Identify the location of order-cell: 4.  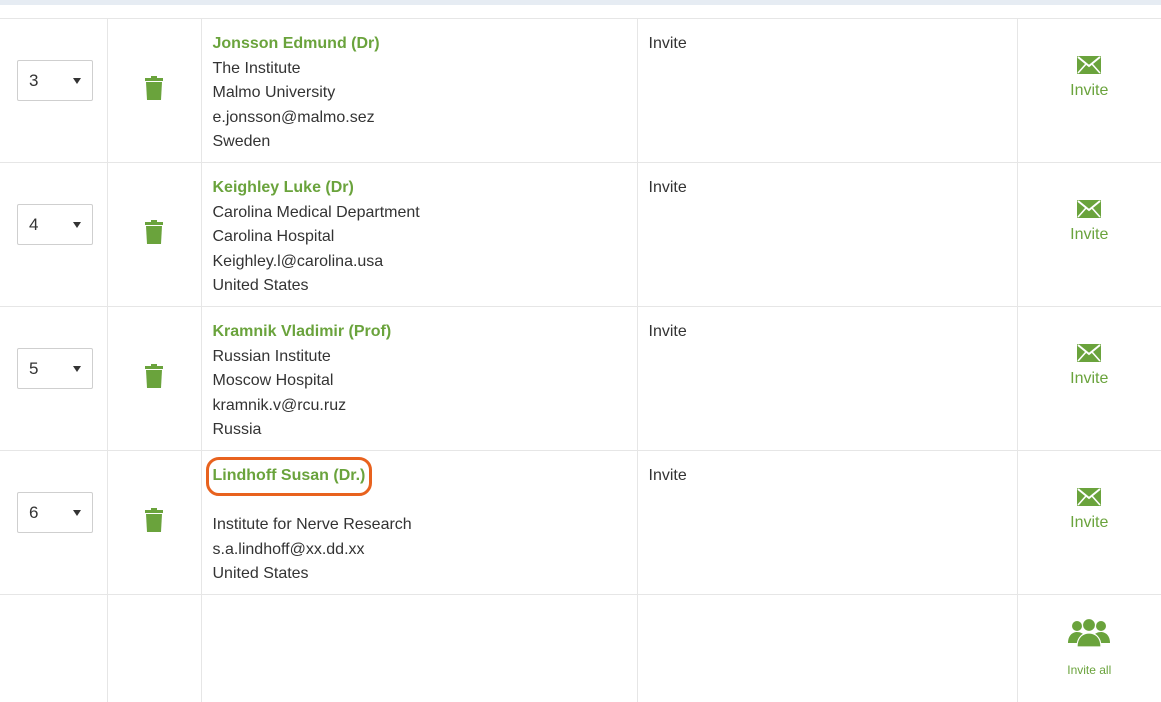
(54, 234).